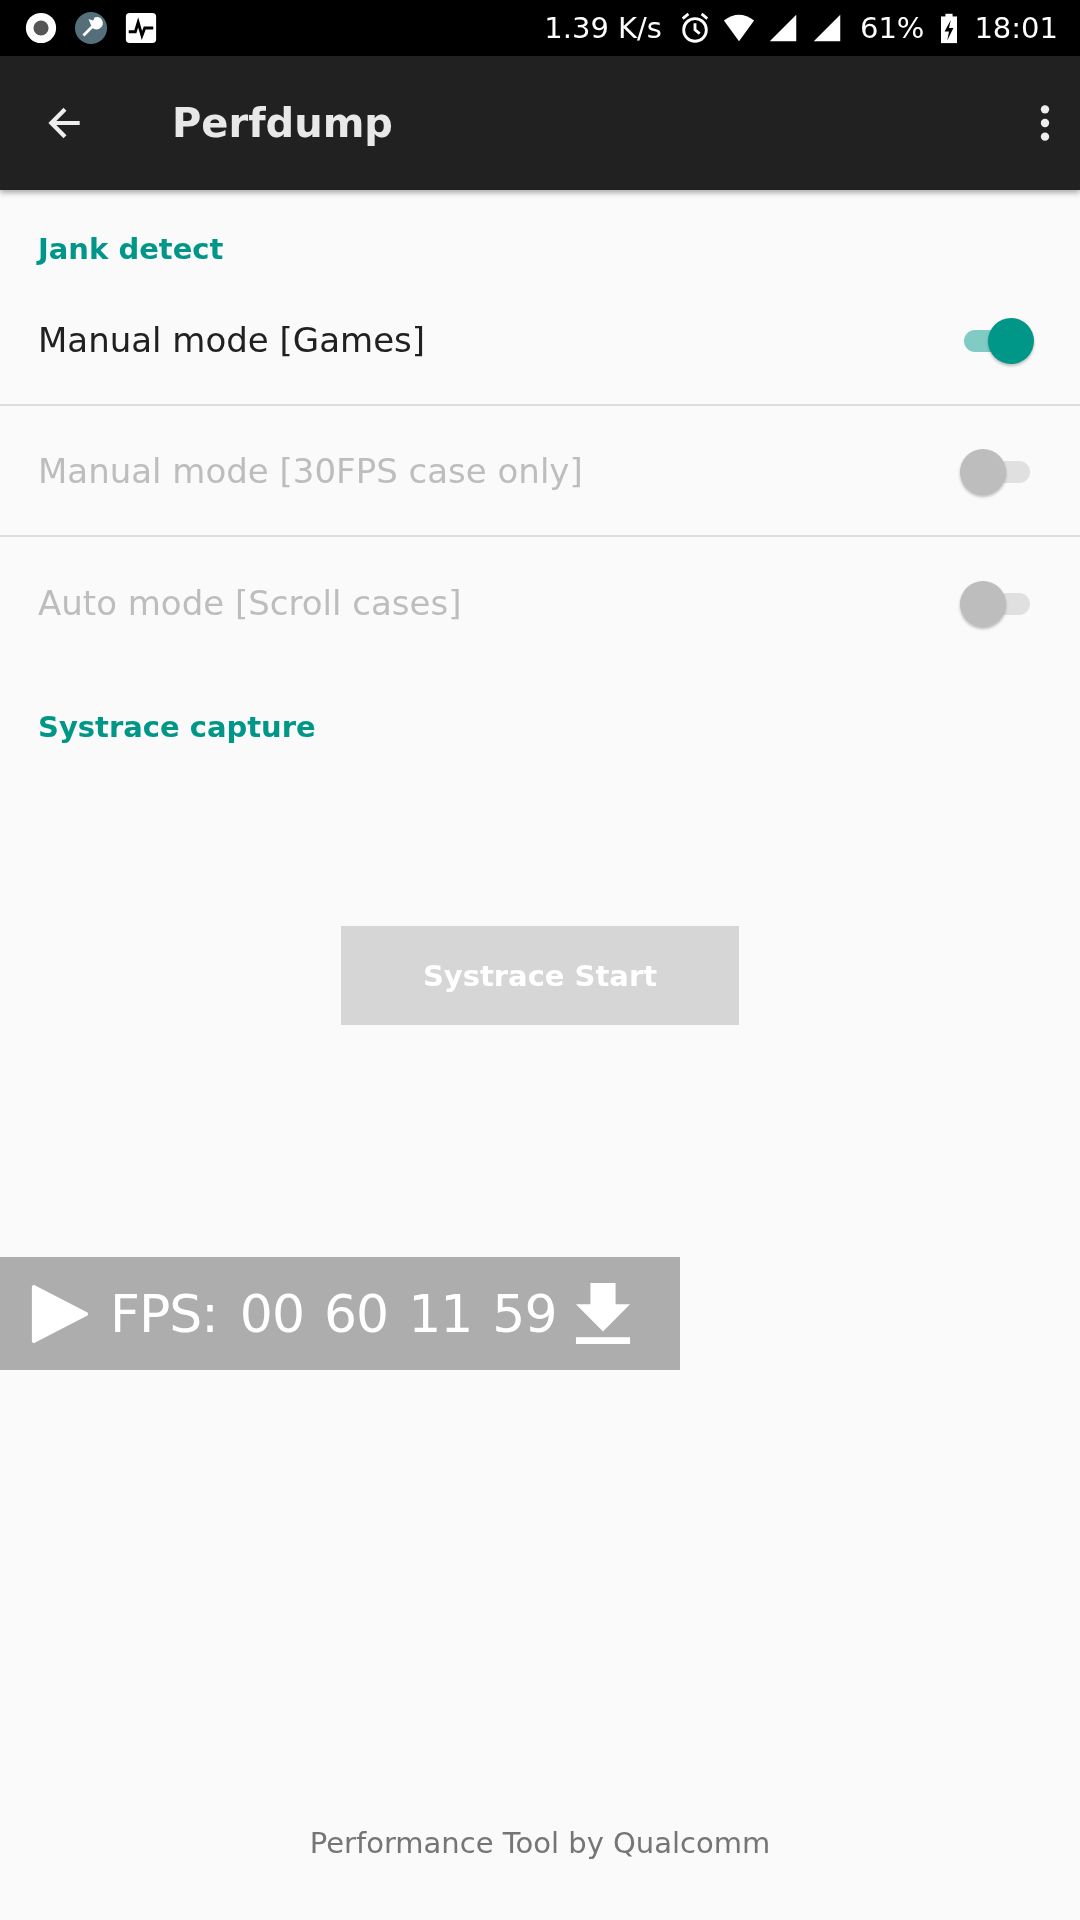 The image size is (1080, 1920). What do you see at coordinates (1016, 28) in the screenshot?
I see `clock: 18:01` at bounding box center [1016, 28].